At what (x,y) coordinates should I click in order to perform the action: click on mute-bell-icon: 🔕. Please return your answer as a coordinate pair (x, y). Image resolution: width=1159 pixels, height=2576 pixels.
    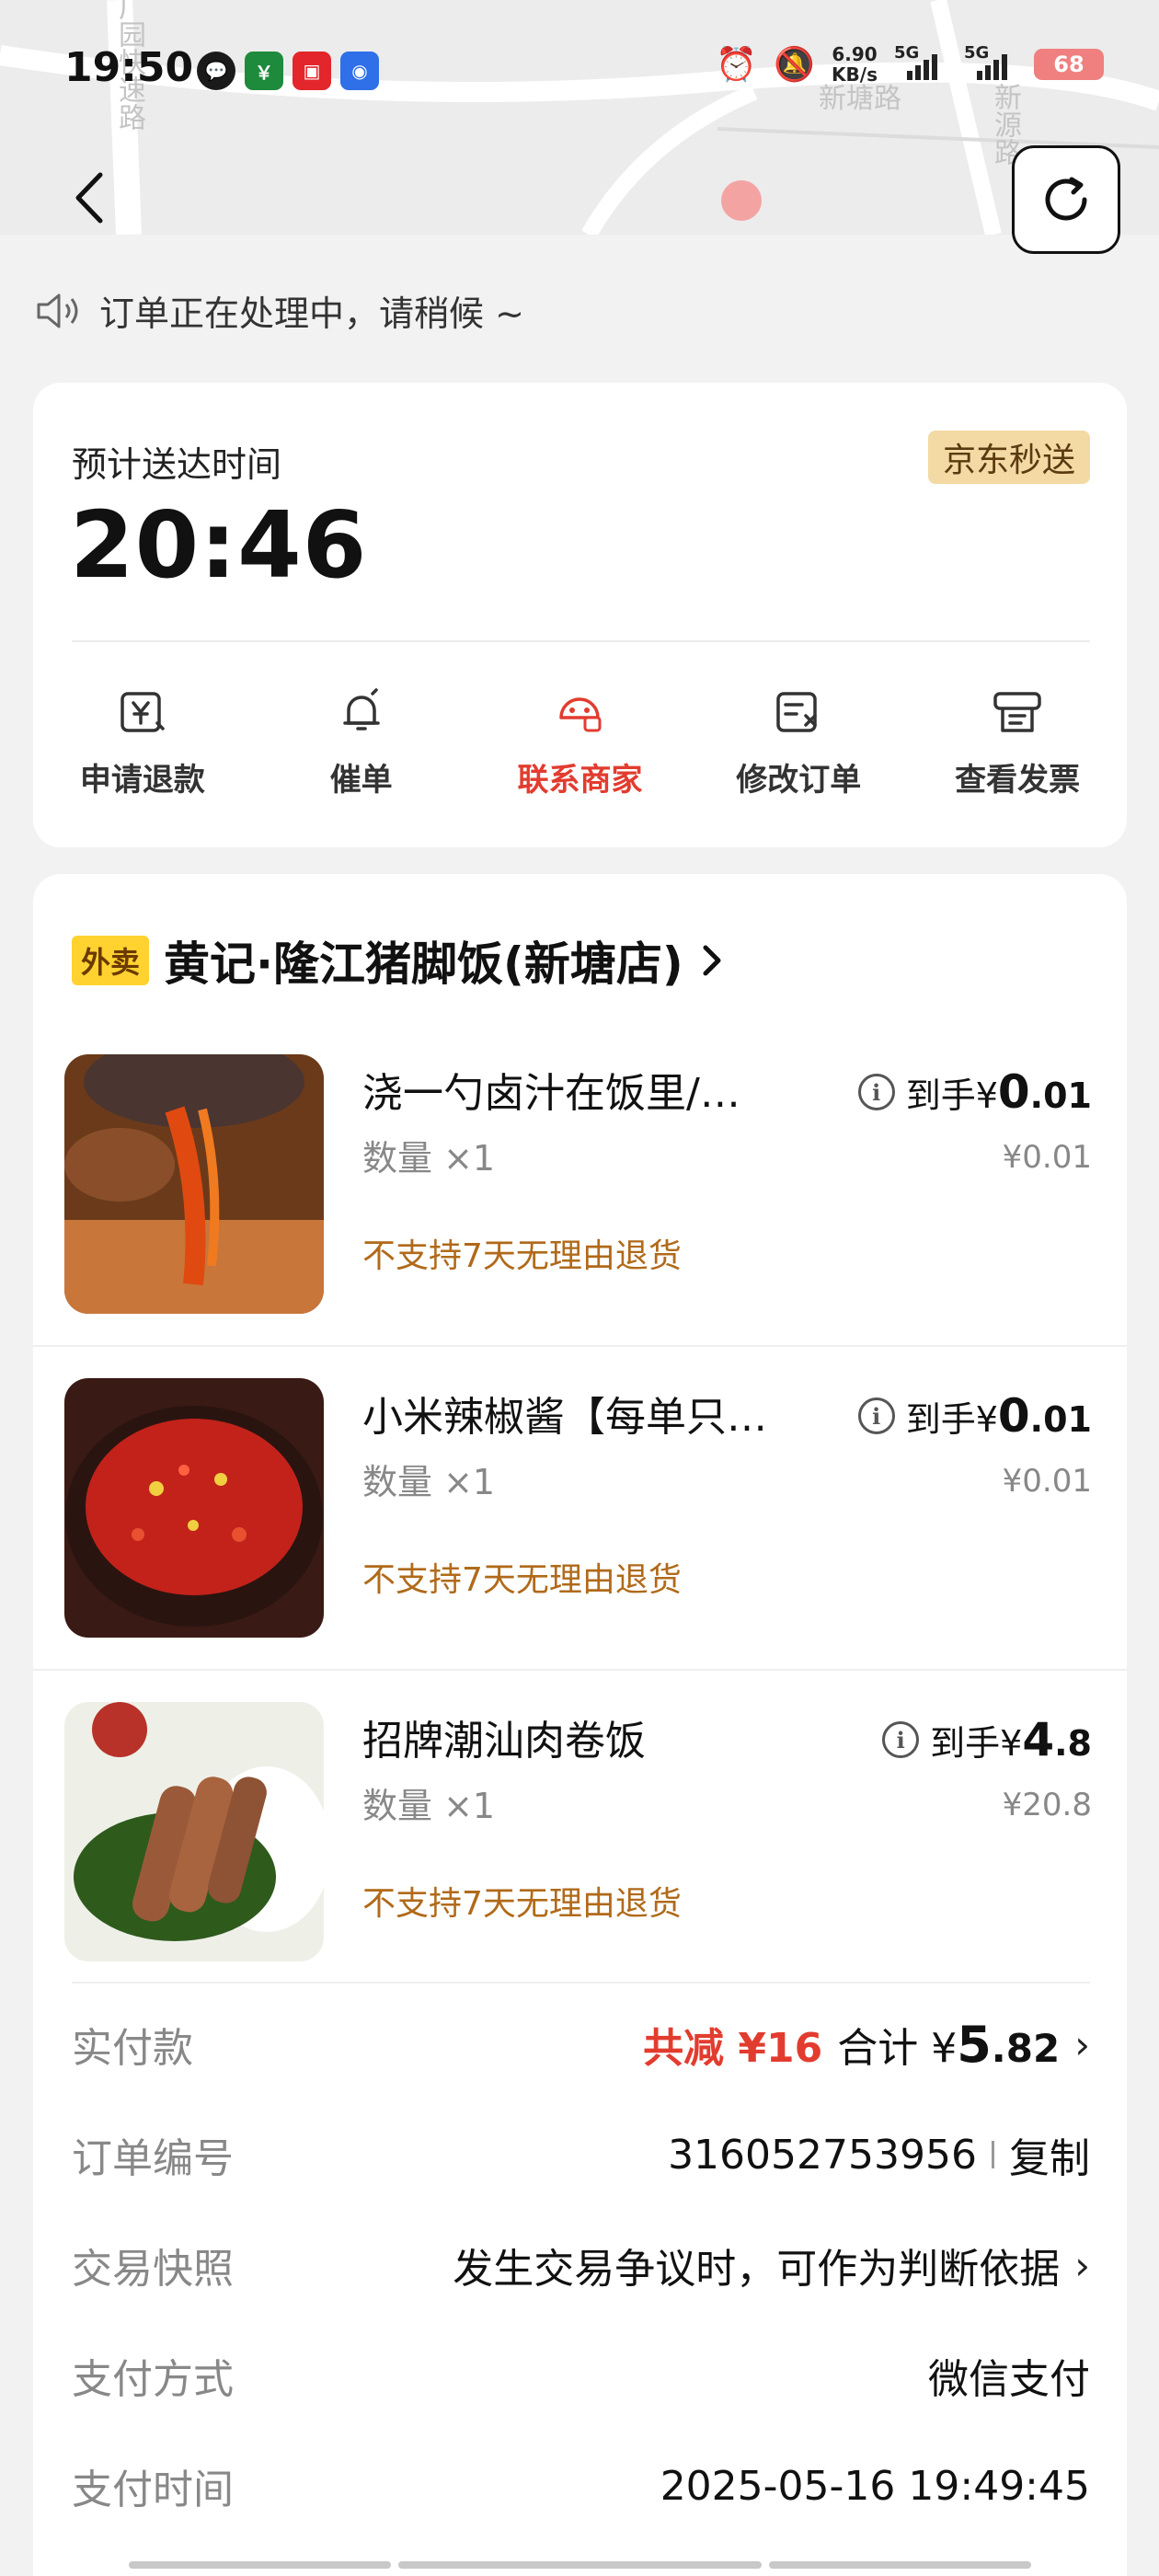
    Looking at the image, I should click on (795, 65).